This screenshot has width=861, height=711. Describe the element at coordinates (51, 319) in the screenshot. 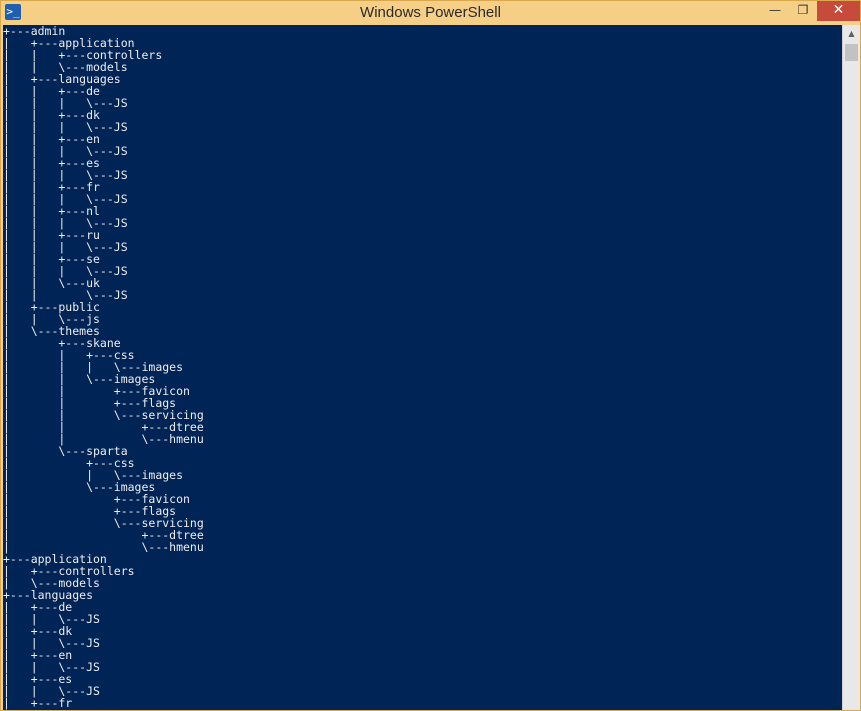

I see `console-line: | | \---js` at that location.